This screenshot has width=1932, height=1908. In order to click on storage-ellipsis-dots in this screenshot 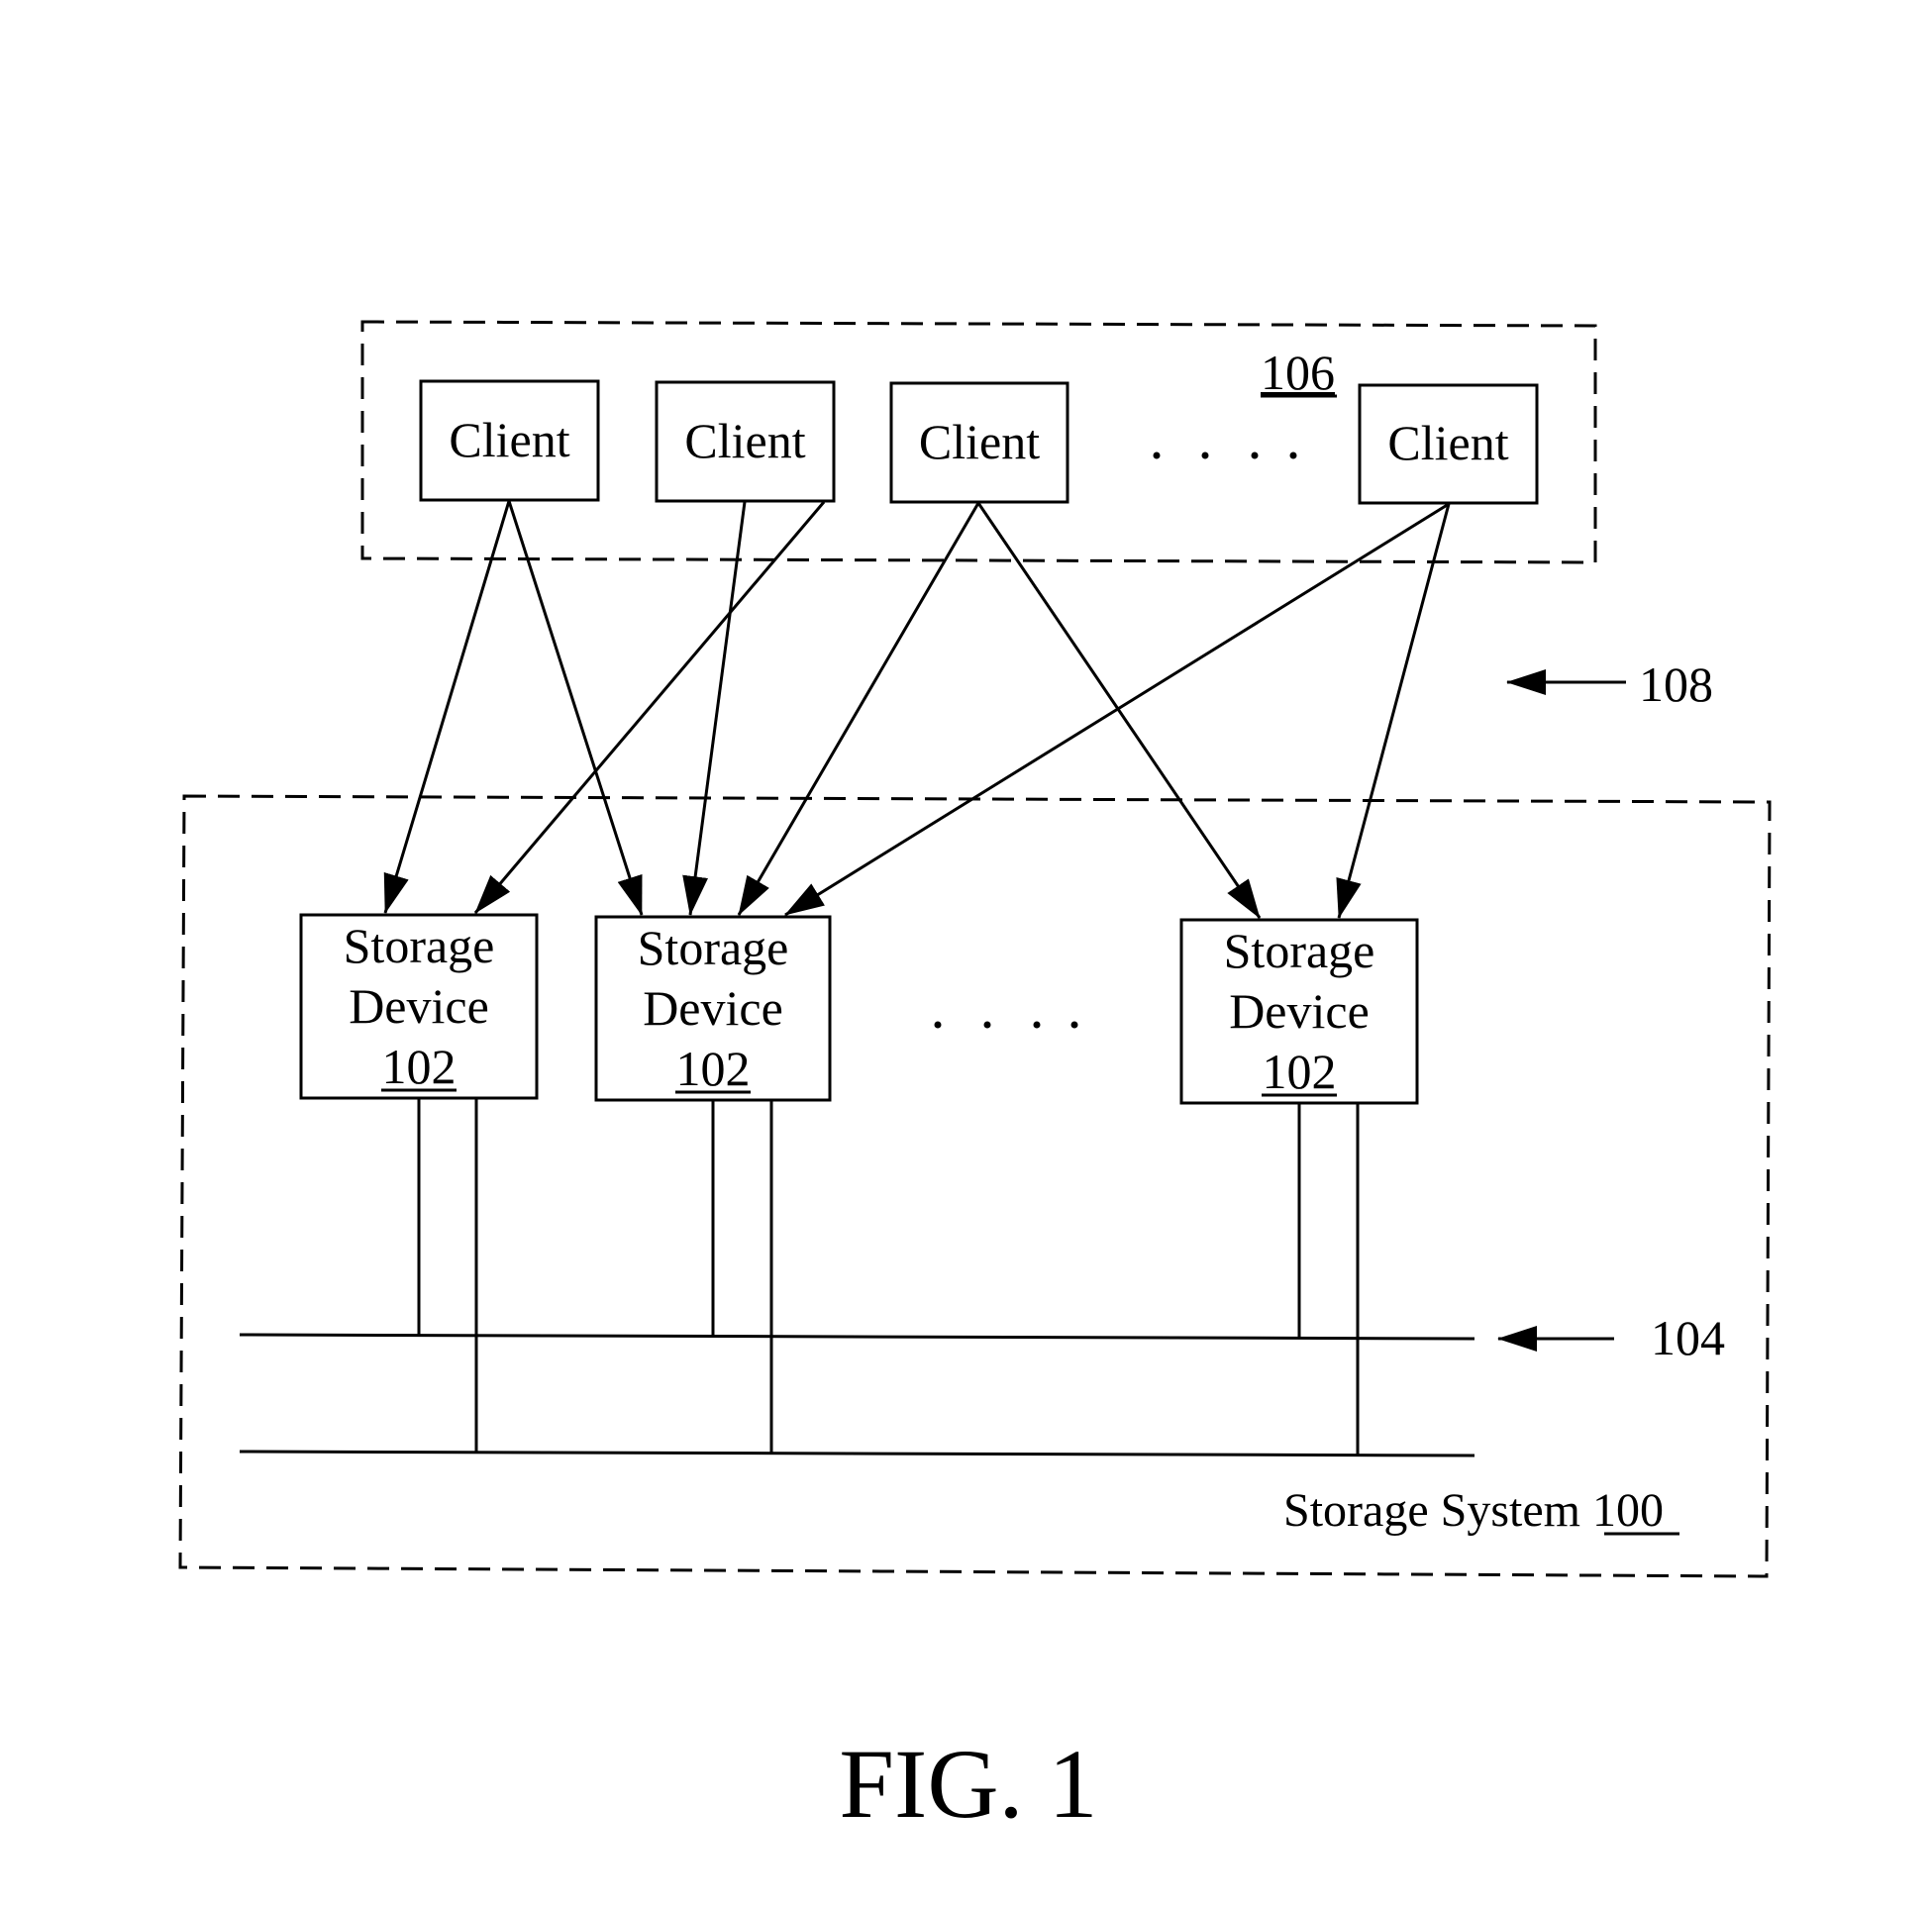, I will do `click(1006, 1025)`.